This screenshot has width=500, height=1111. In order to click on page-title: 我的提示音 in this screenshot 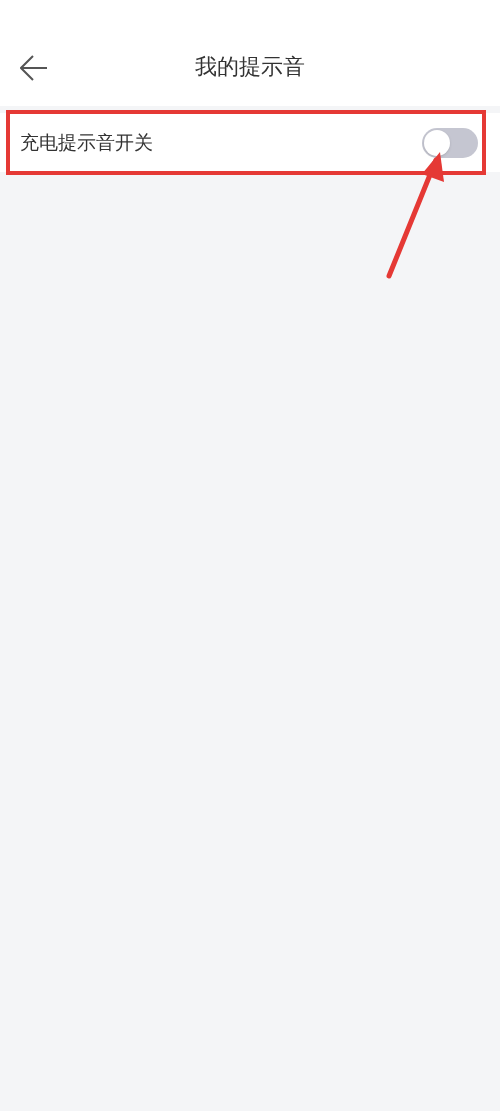, I will do `click(250, 66)`.